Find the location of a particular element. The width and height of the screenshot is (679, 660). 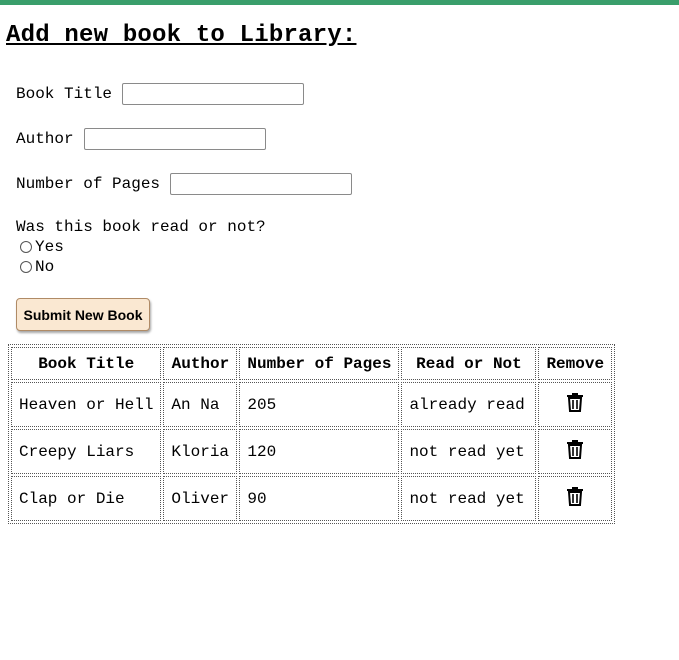

page-heading: Add new book to Library: is located at coordinates (181, 35).